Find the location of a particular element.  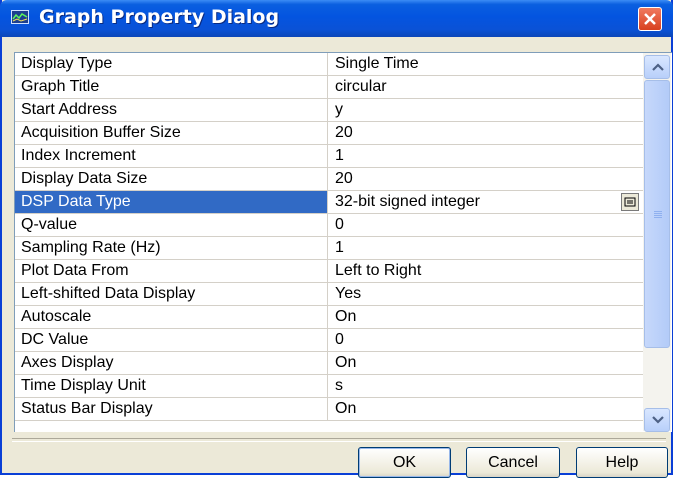

property-value: s is located at coordinates (485, 386).